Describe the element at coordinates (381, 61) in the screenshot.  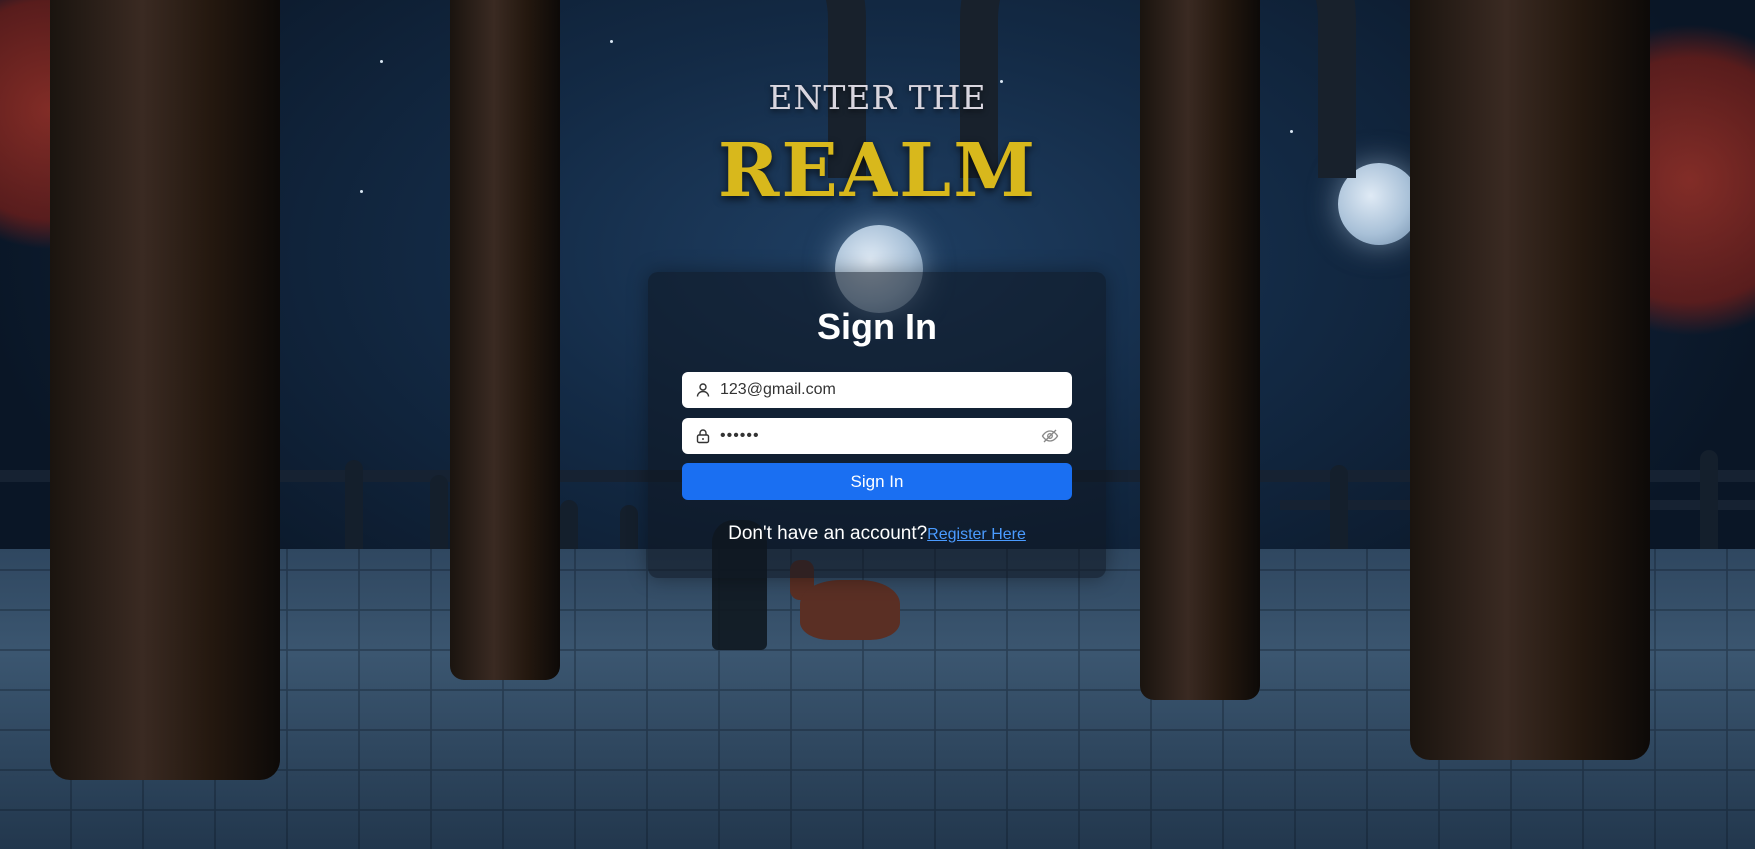
I see `star` at that location.